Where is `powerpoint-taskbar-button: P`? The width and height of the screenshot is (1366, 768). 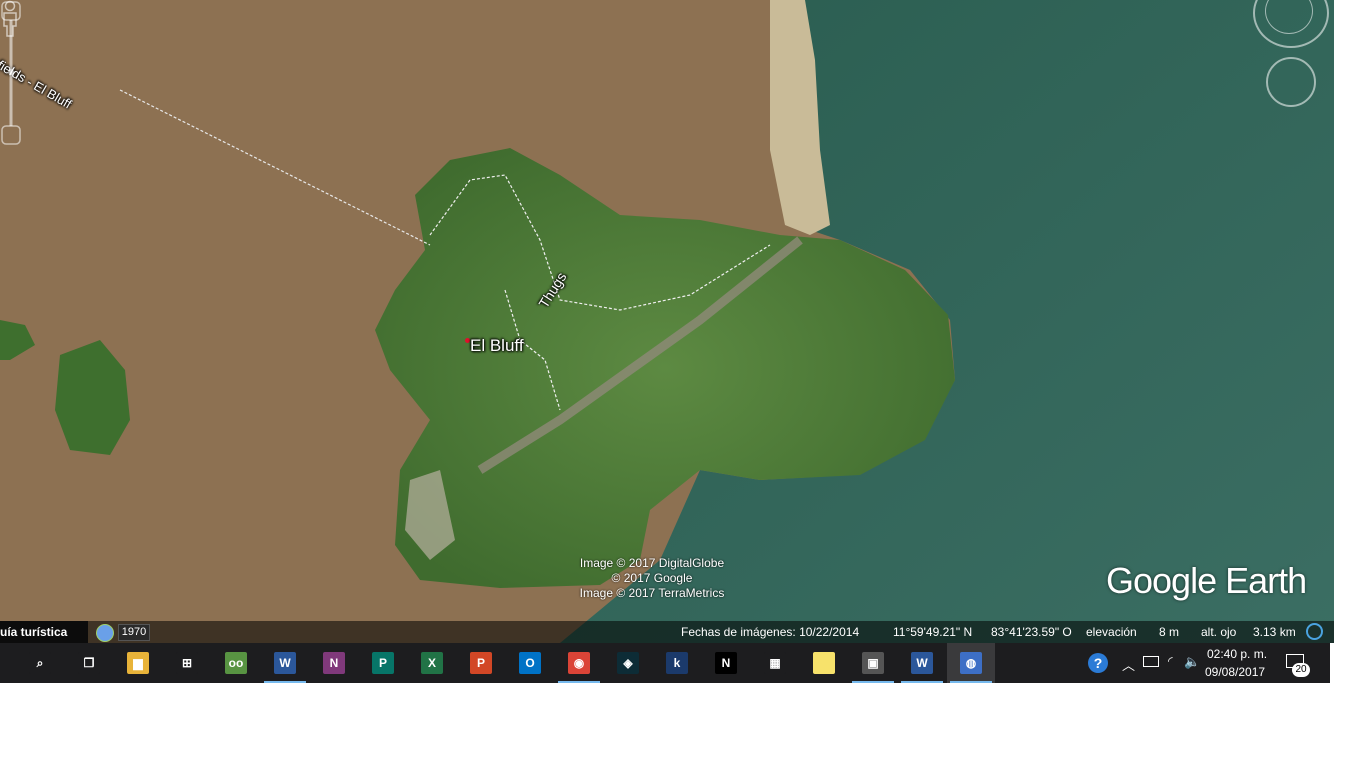
powerpoint-taskbar-button: P is located at coordinates (481, 663).